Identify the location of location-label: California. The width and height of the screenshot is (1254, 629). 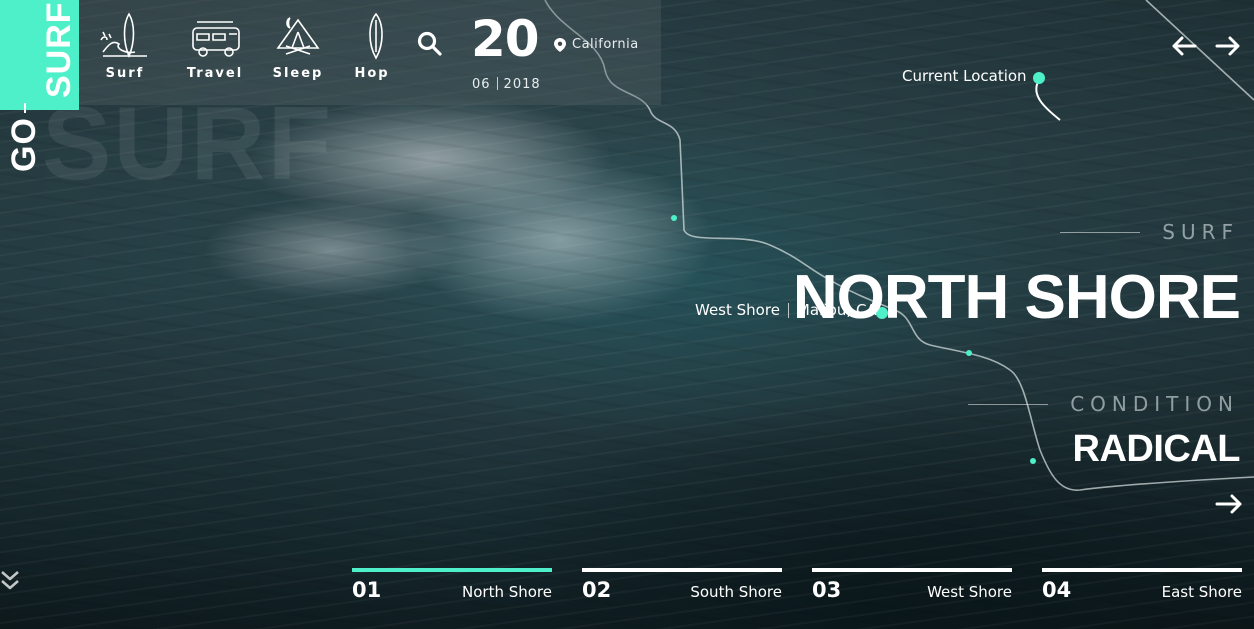
(596, 44).